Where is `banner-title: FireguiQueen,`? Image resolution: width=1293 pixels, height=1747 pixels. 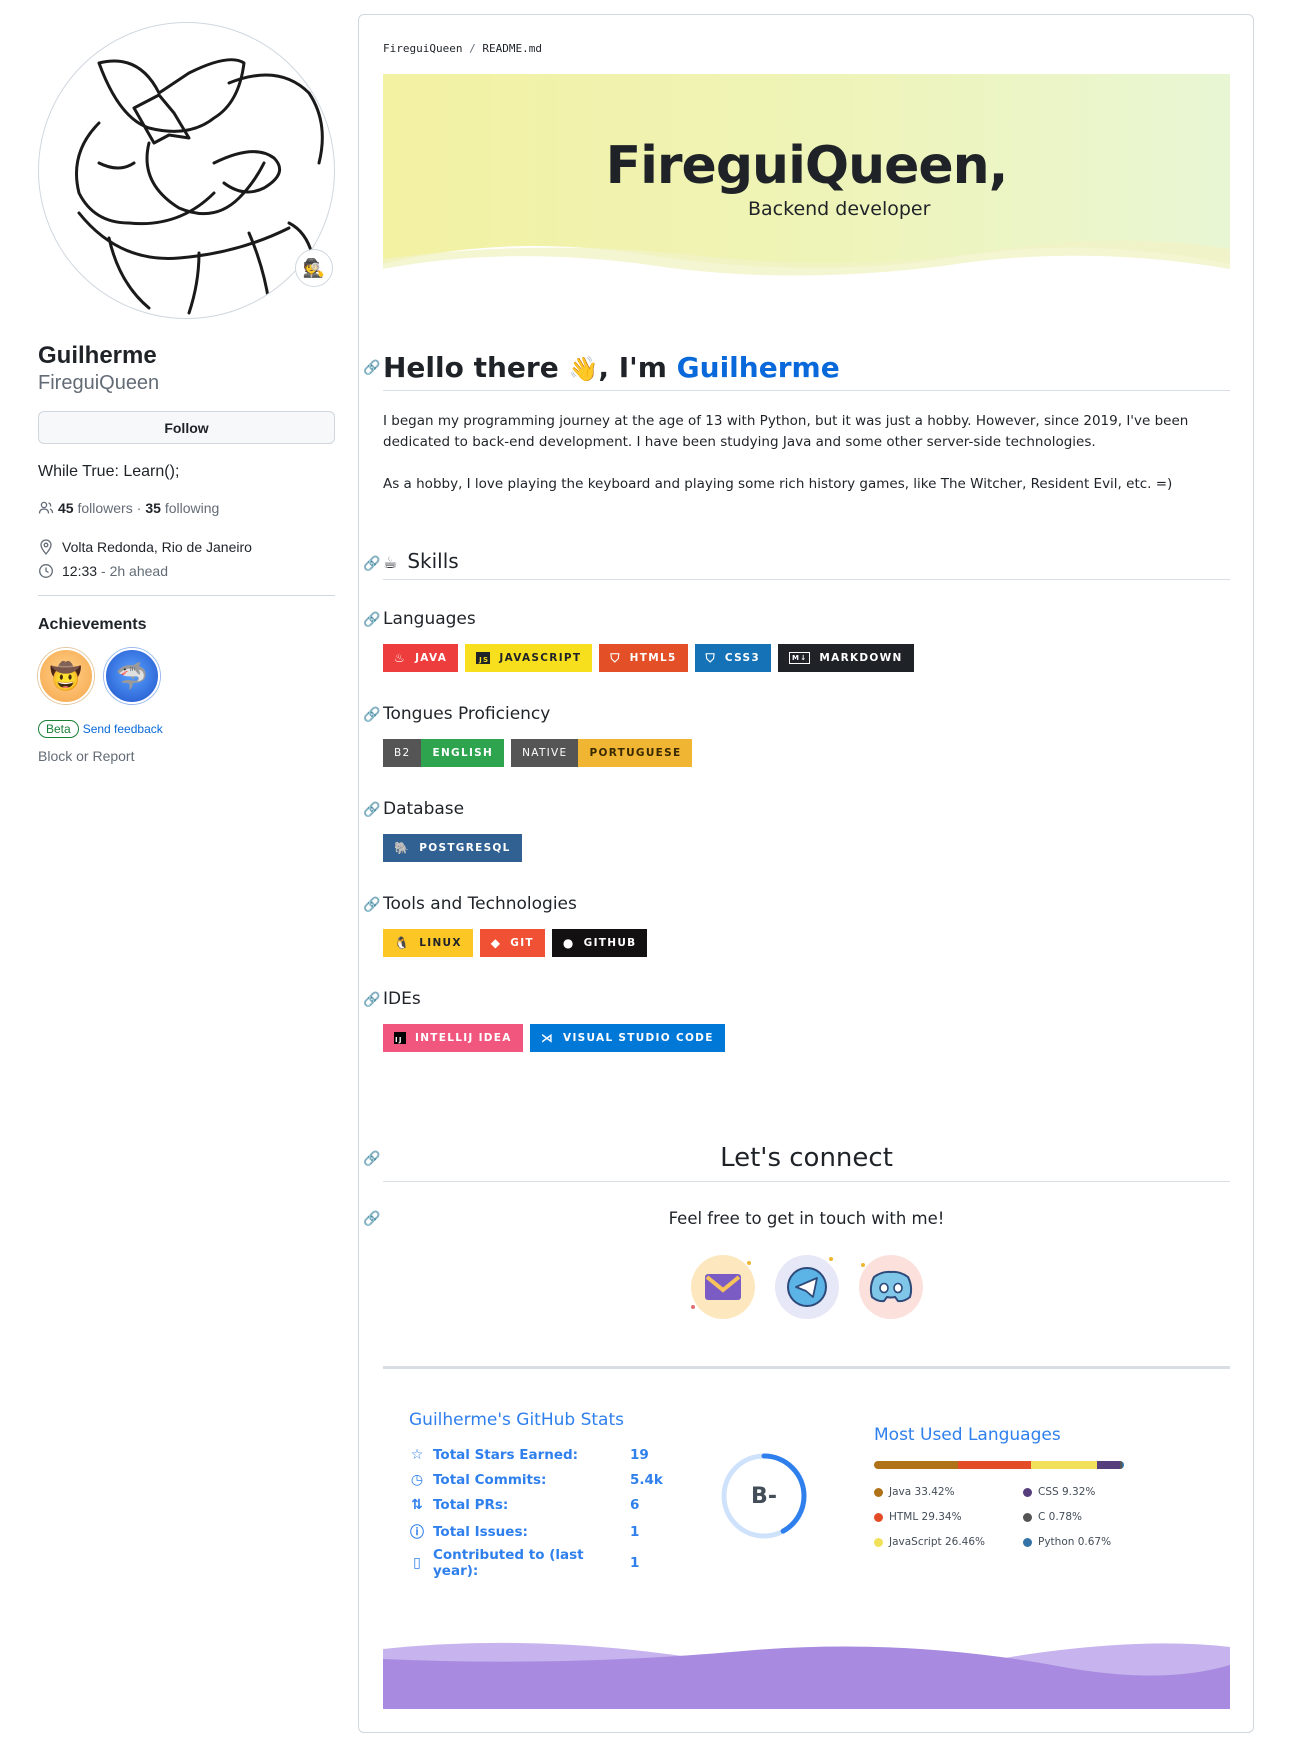 banner-title: FireguiQueen, is located at coordinates (807, 166).